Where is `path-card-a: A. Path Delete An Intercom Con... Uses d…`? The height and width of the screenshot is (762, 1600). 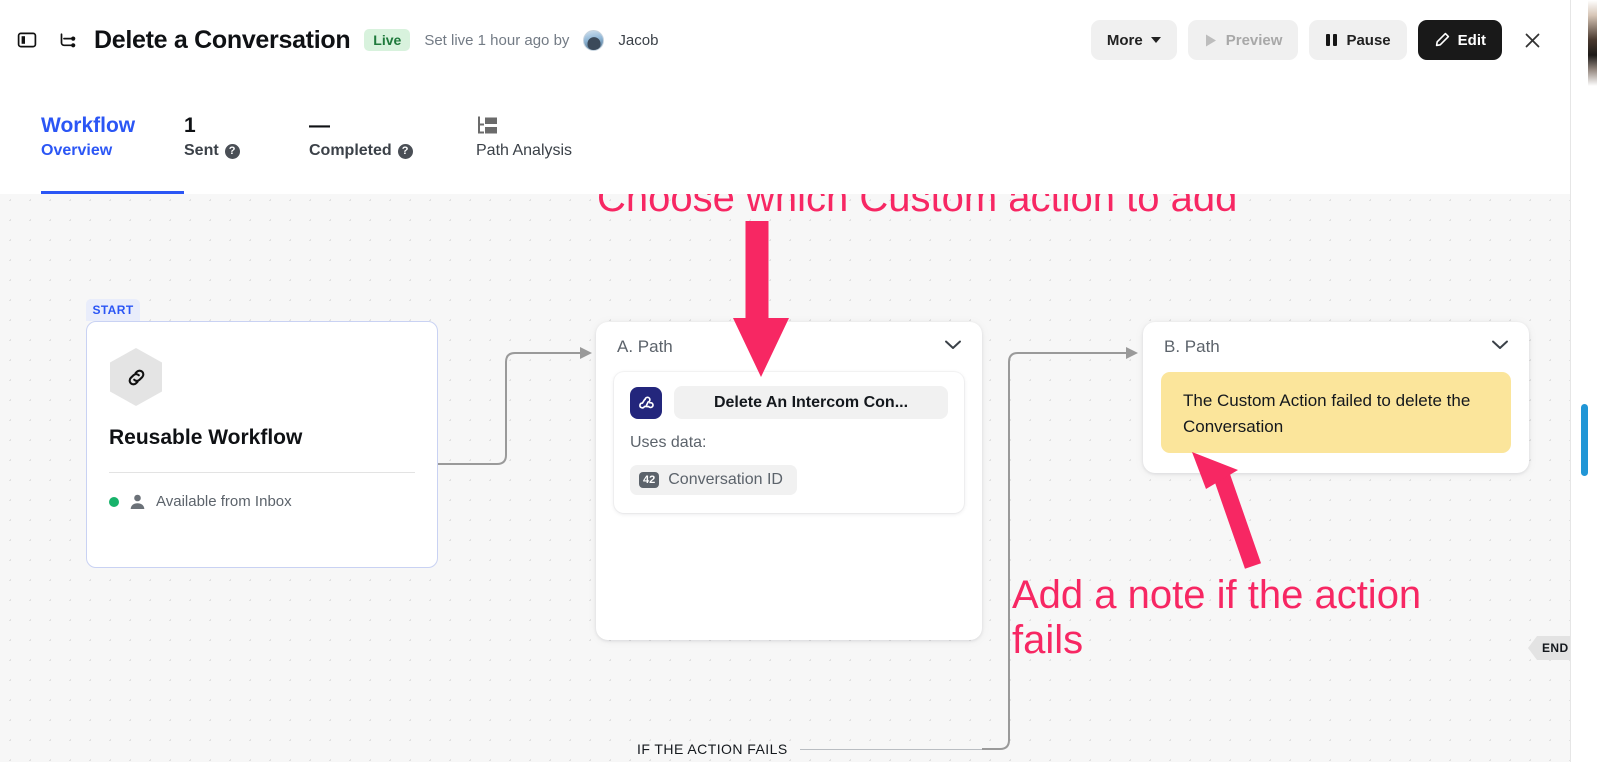
path-card-a: A. Path Delete An Intercom Con... Uses d… is located at coordinates (789, 481).